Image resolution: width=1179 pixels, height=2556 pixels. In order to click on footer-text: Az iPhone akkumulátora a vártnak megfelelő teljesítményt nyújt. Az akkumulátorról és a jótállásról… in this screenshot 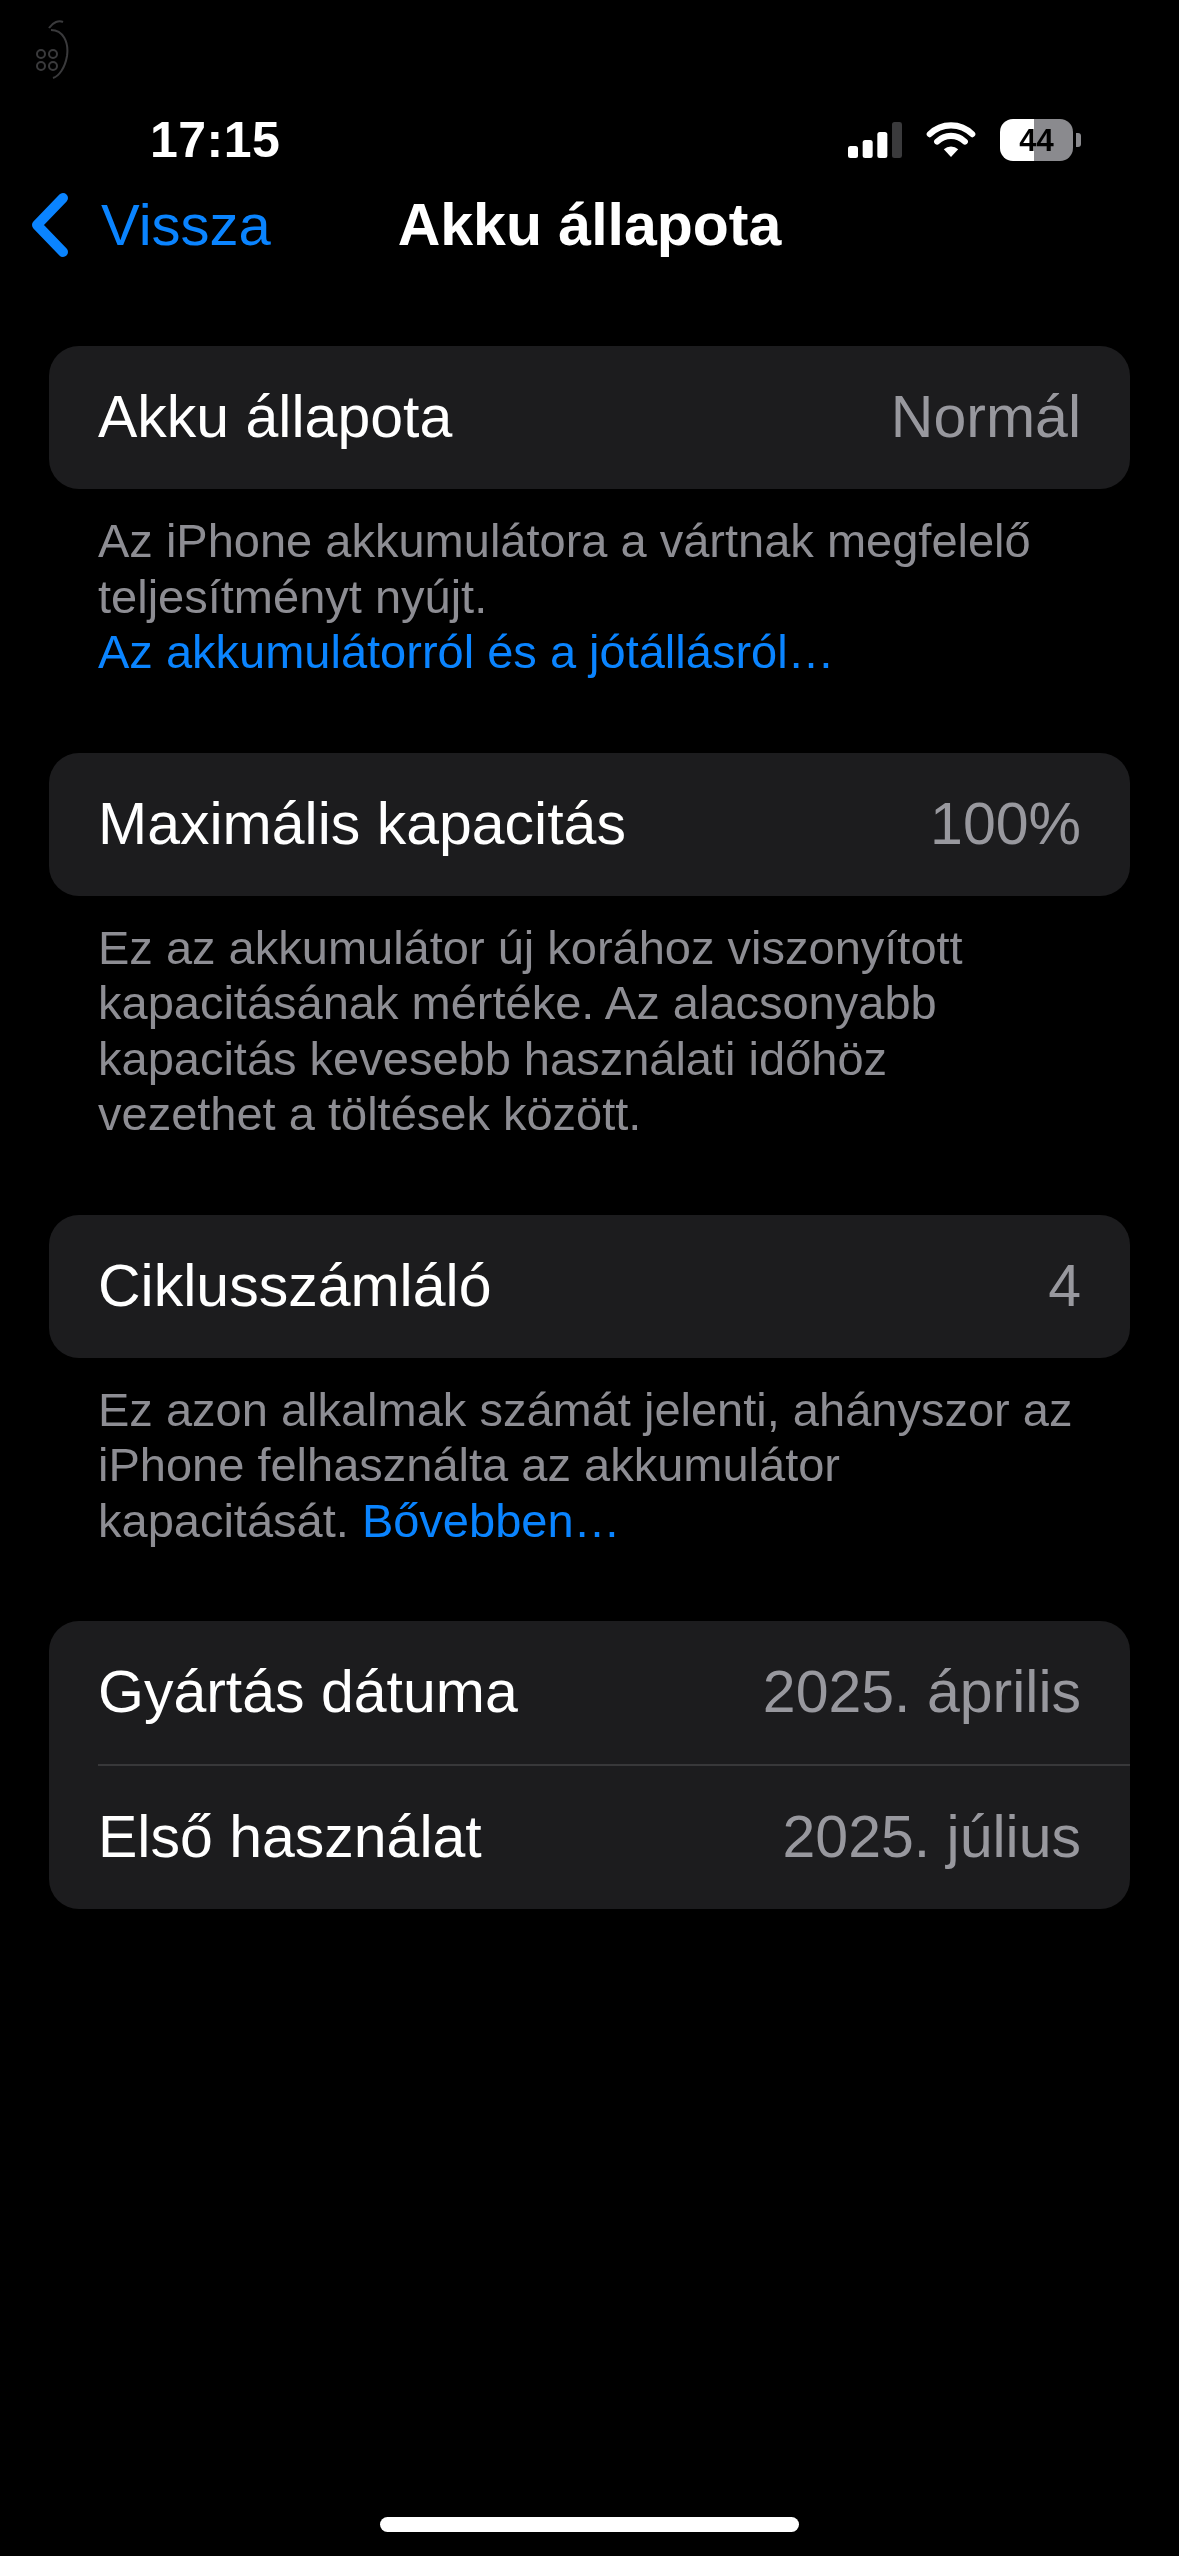, I will do `click(565, 596)`.